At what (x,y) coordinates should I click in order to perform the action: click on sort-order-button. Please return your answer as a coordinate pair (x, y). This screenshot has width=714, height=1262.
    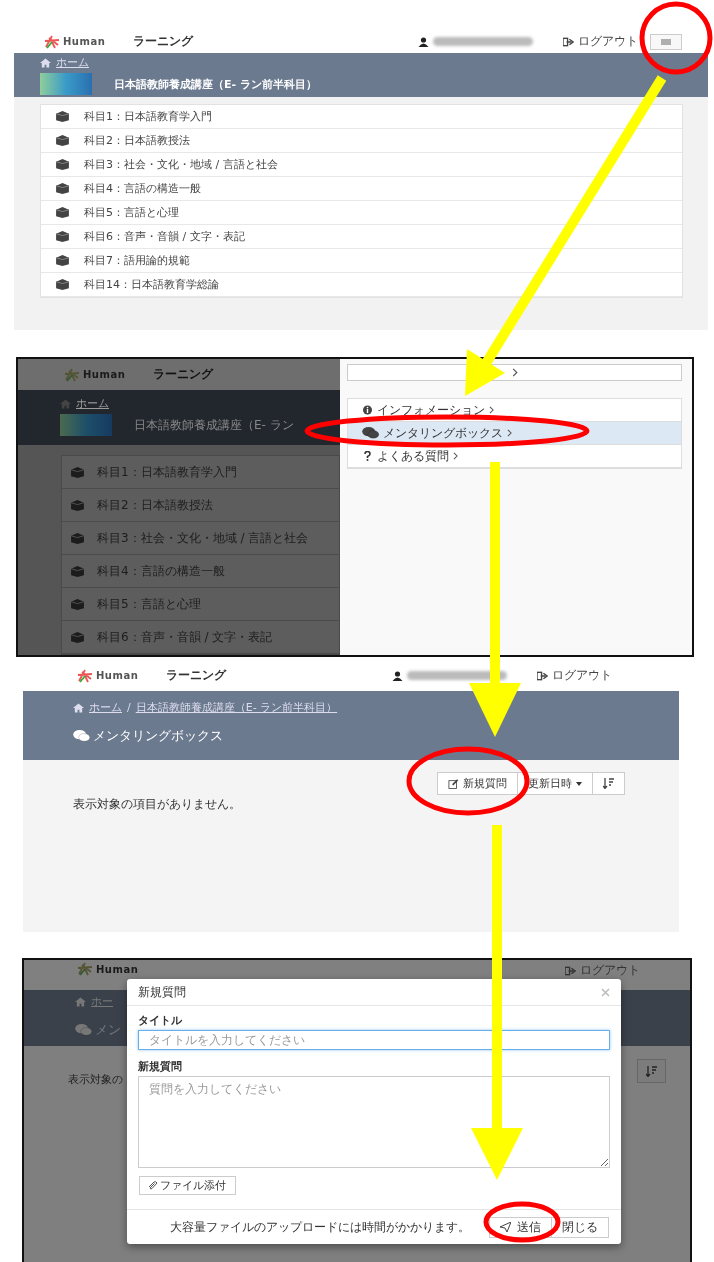
    Looking at the image, I should click on (651, 1071).